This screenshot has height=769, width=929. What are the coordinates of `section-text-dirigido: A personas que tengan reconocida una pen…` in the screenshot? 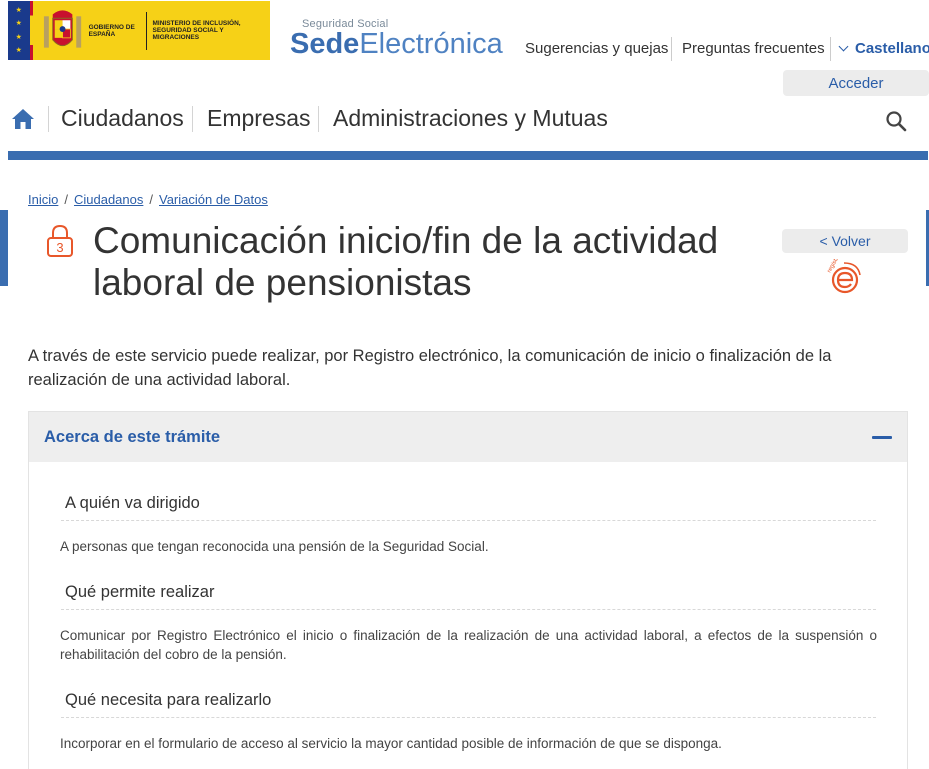 It's located at (274, 546).